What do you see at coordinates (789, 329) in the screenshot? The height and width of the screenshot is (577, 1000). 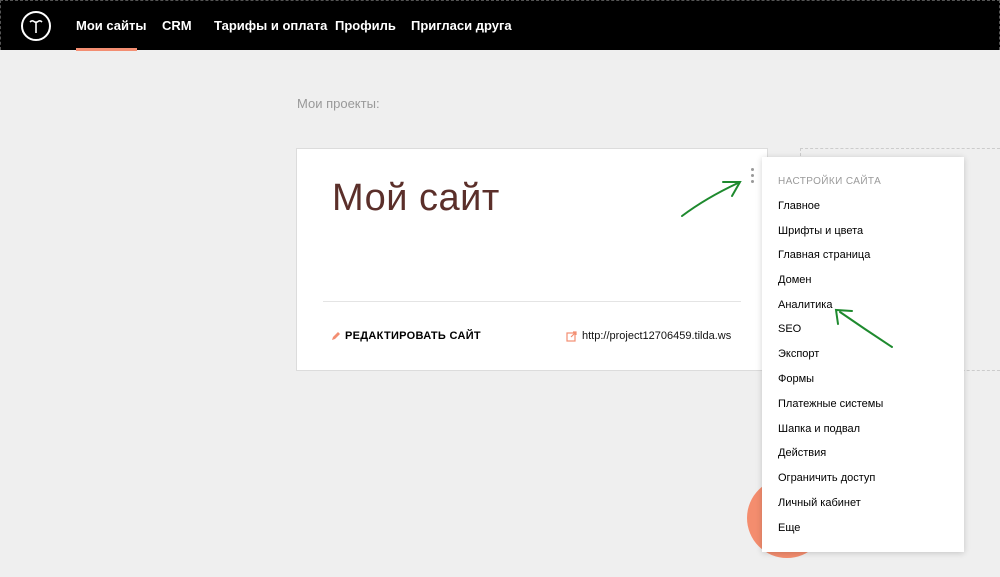 I see `menu-item-seo: SEO` at bounding box center [789, 329].